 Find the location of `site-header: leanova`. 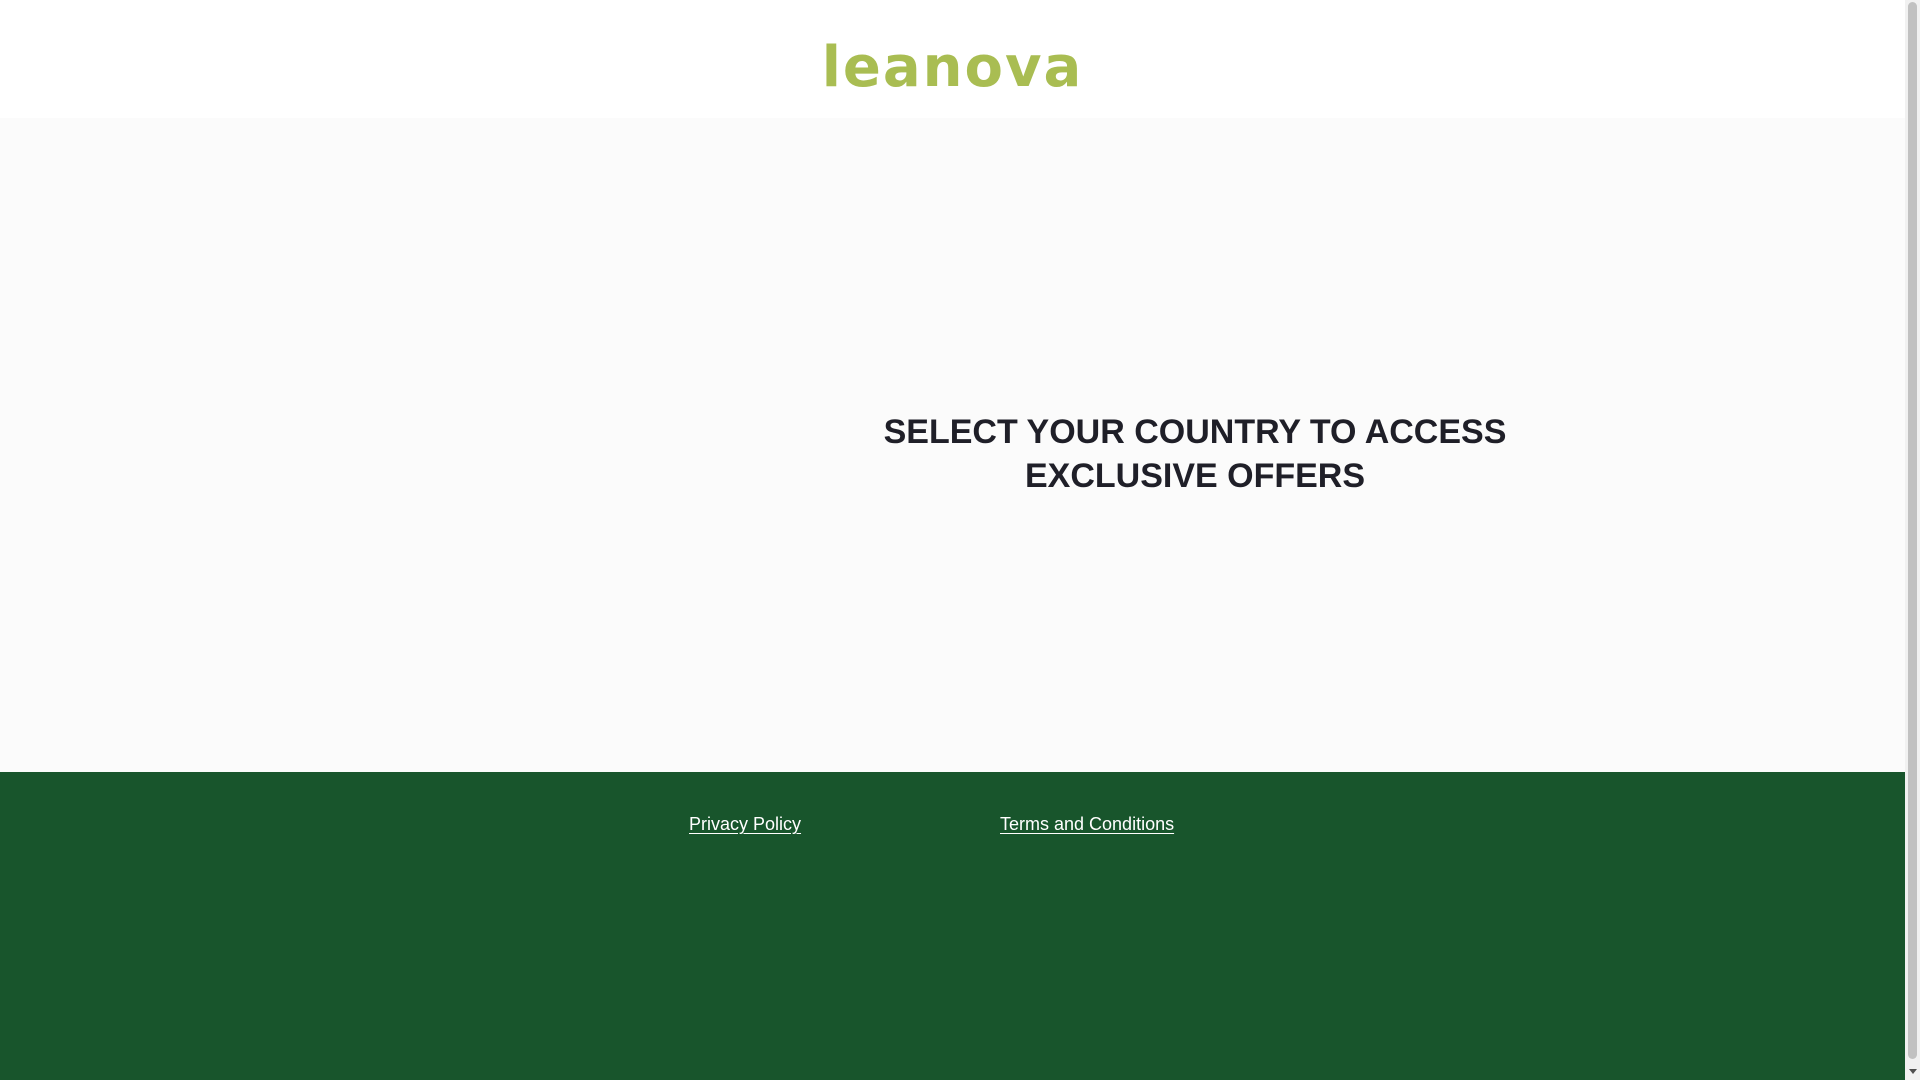

site-header: leanova is located at coordinates (952, 59).